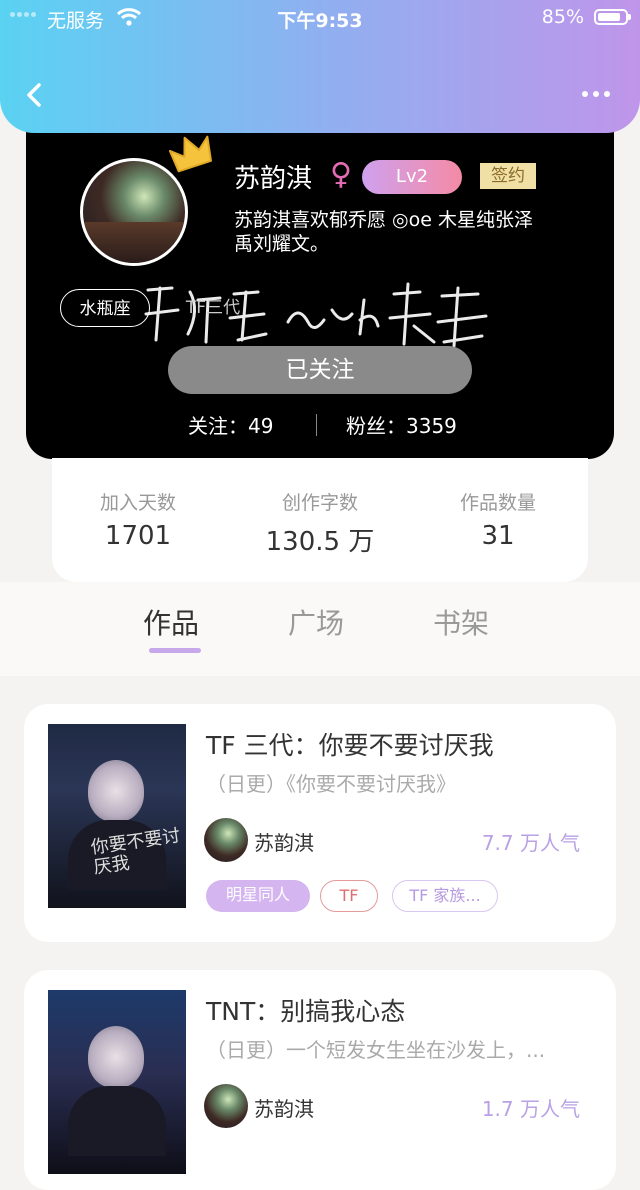 The width and height of the screenshot is (640, 1190). What do you see at coordinates (530, 1109) in the screenshot?
I see `popularity-count: 1.7 万人气` at bounding box center [530, 1109].